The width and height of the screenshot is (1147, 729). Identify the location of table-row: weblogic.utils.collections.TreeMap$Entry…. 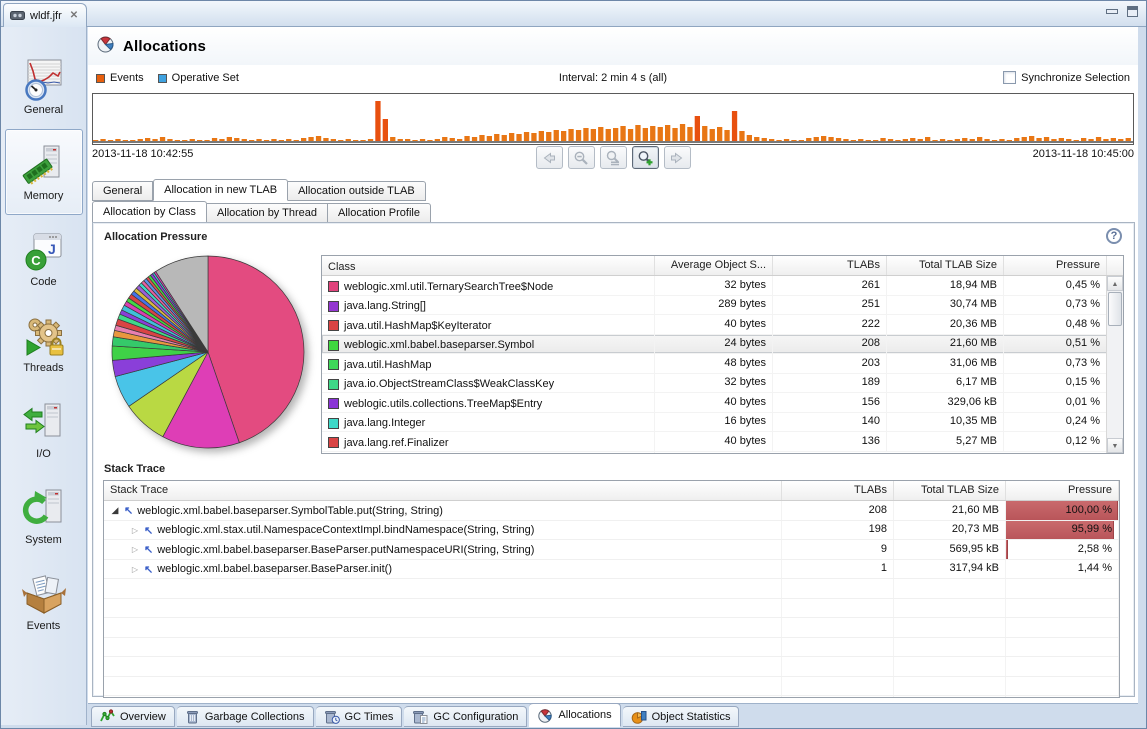
(722, 403).